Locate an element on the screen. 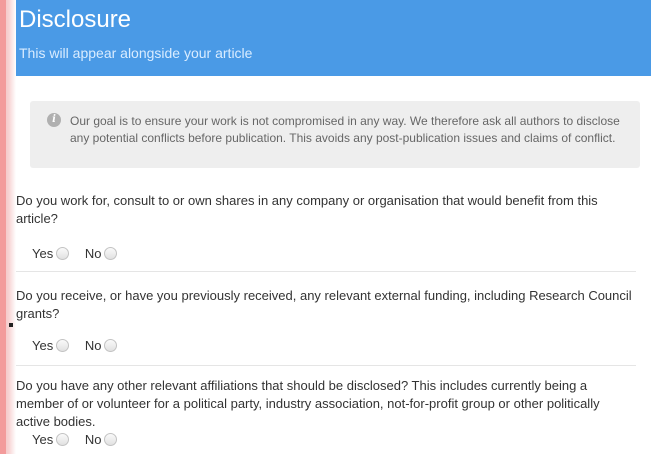 This screenshot has height=454, width=651. question-3-no-radio is located at coordinates (111, 439).